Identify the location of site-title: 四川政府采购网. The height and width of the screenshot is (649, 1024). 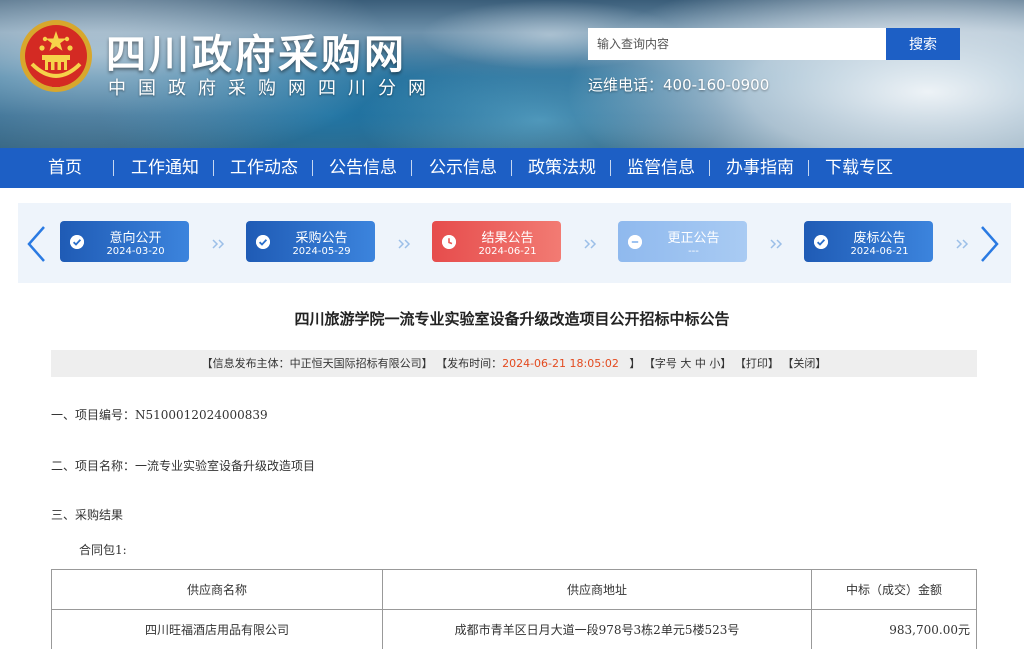
(256, 55).